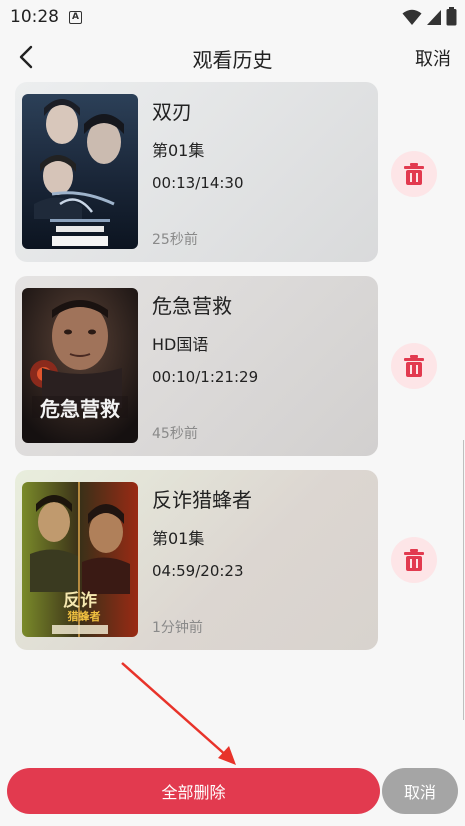 Image resolution: width=465 pixels, height=826 pixels. I want to click on cancel-button: 取消, so click(433, 58).